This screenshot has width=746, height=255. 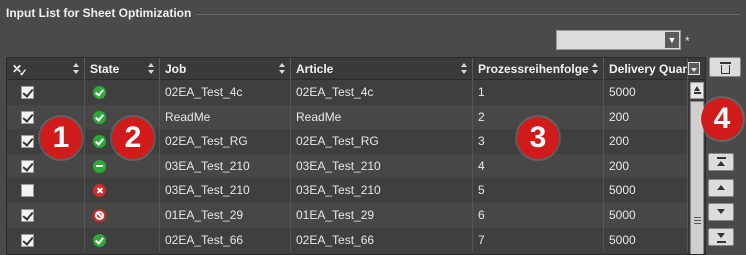 I want to click on callout-4: 4, so click(x=722, y=119).